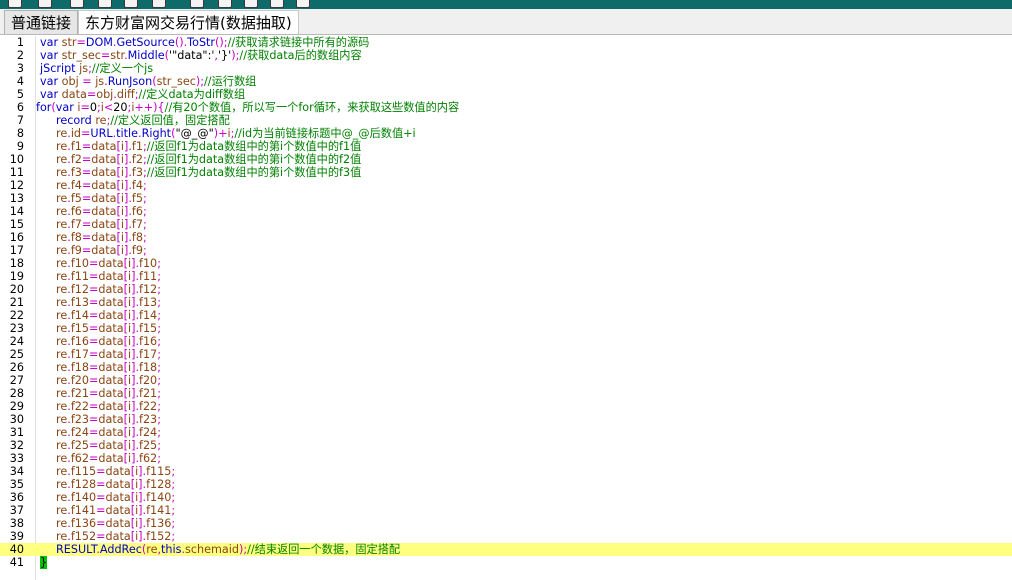 Image resolution: width=1012 pixels, height=580 pixels. What do you see at coordinates (116, 510) in the screenshot?
I see `line-text: re.f141=data[i].f141;` at bounding box center [116, 510].